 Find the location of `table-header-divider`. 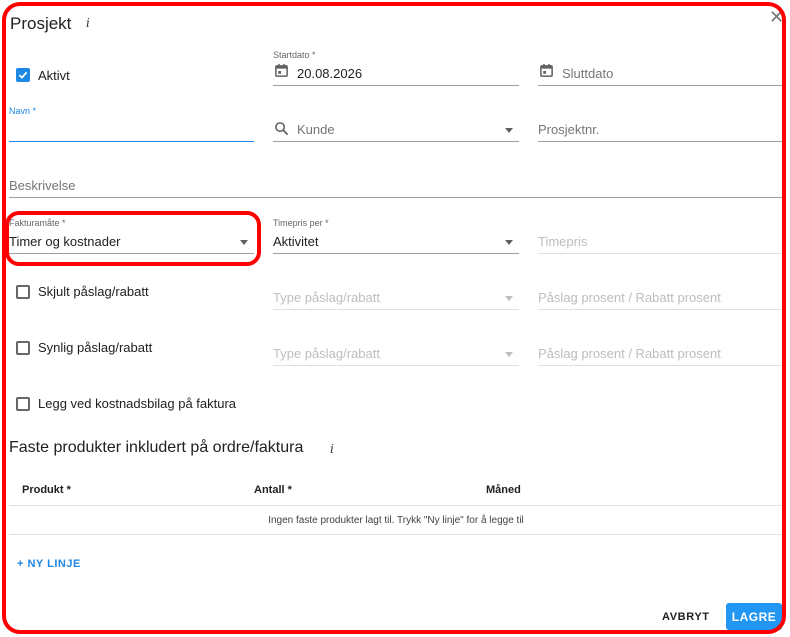

table-header-divider is located at coordinates (396, 505).